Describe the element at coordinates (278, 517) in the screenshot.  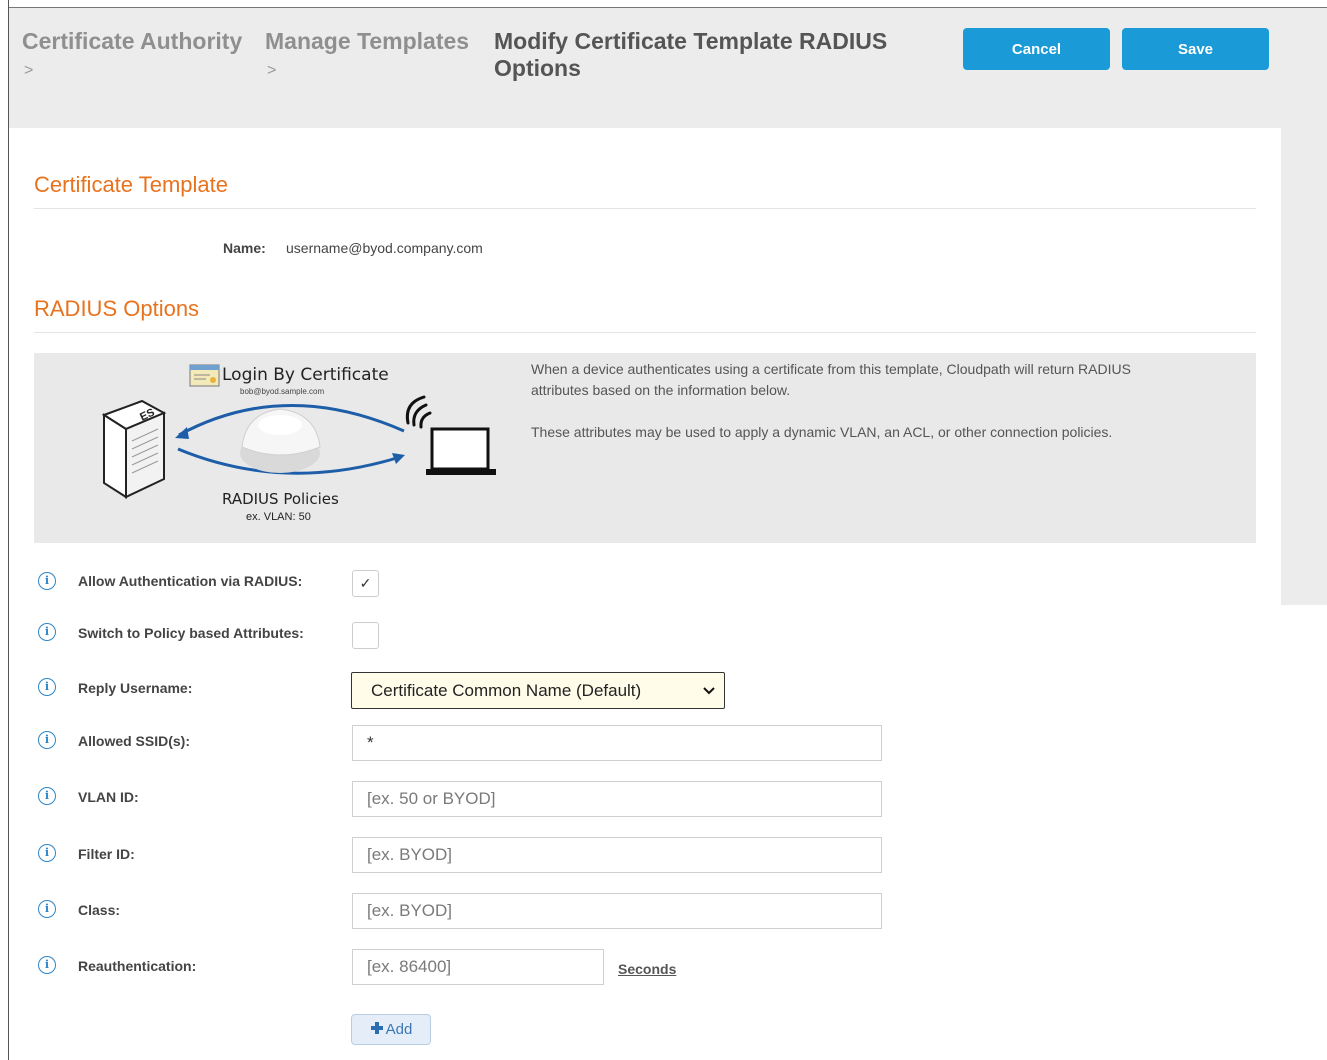
I see `diagram-policies-subtitle: ex. VLAN: 50` at that location.